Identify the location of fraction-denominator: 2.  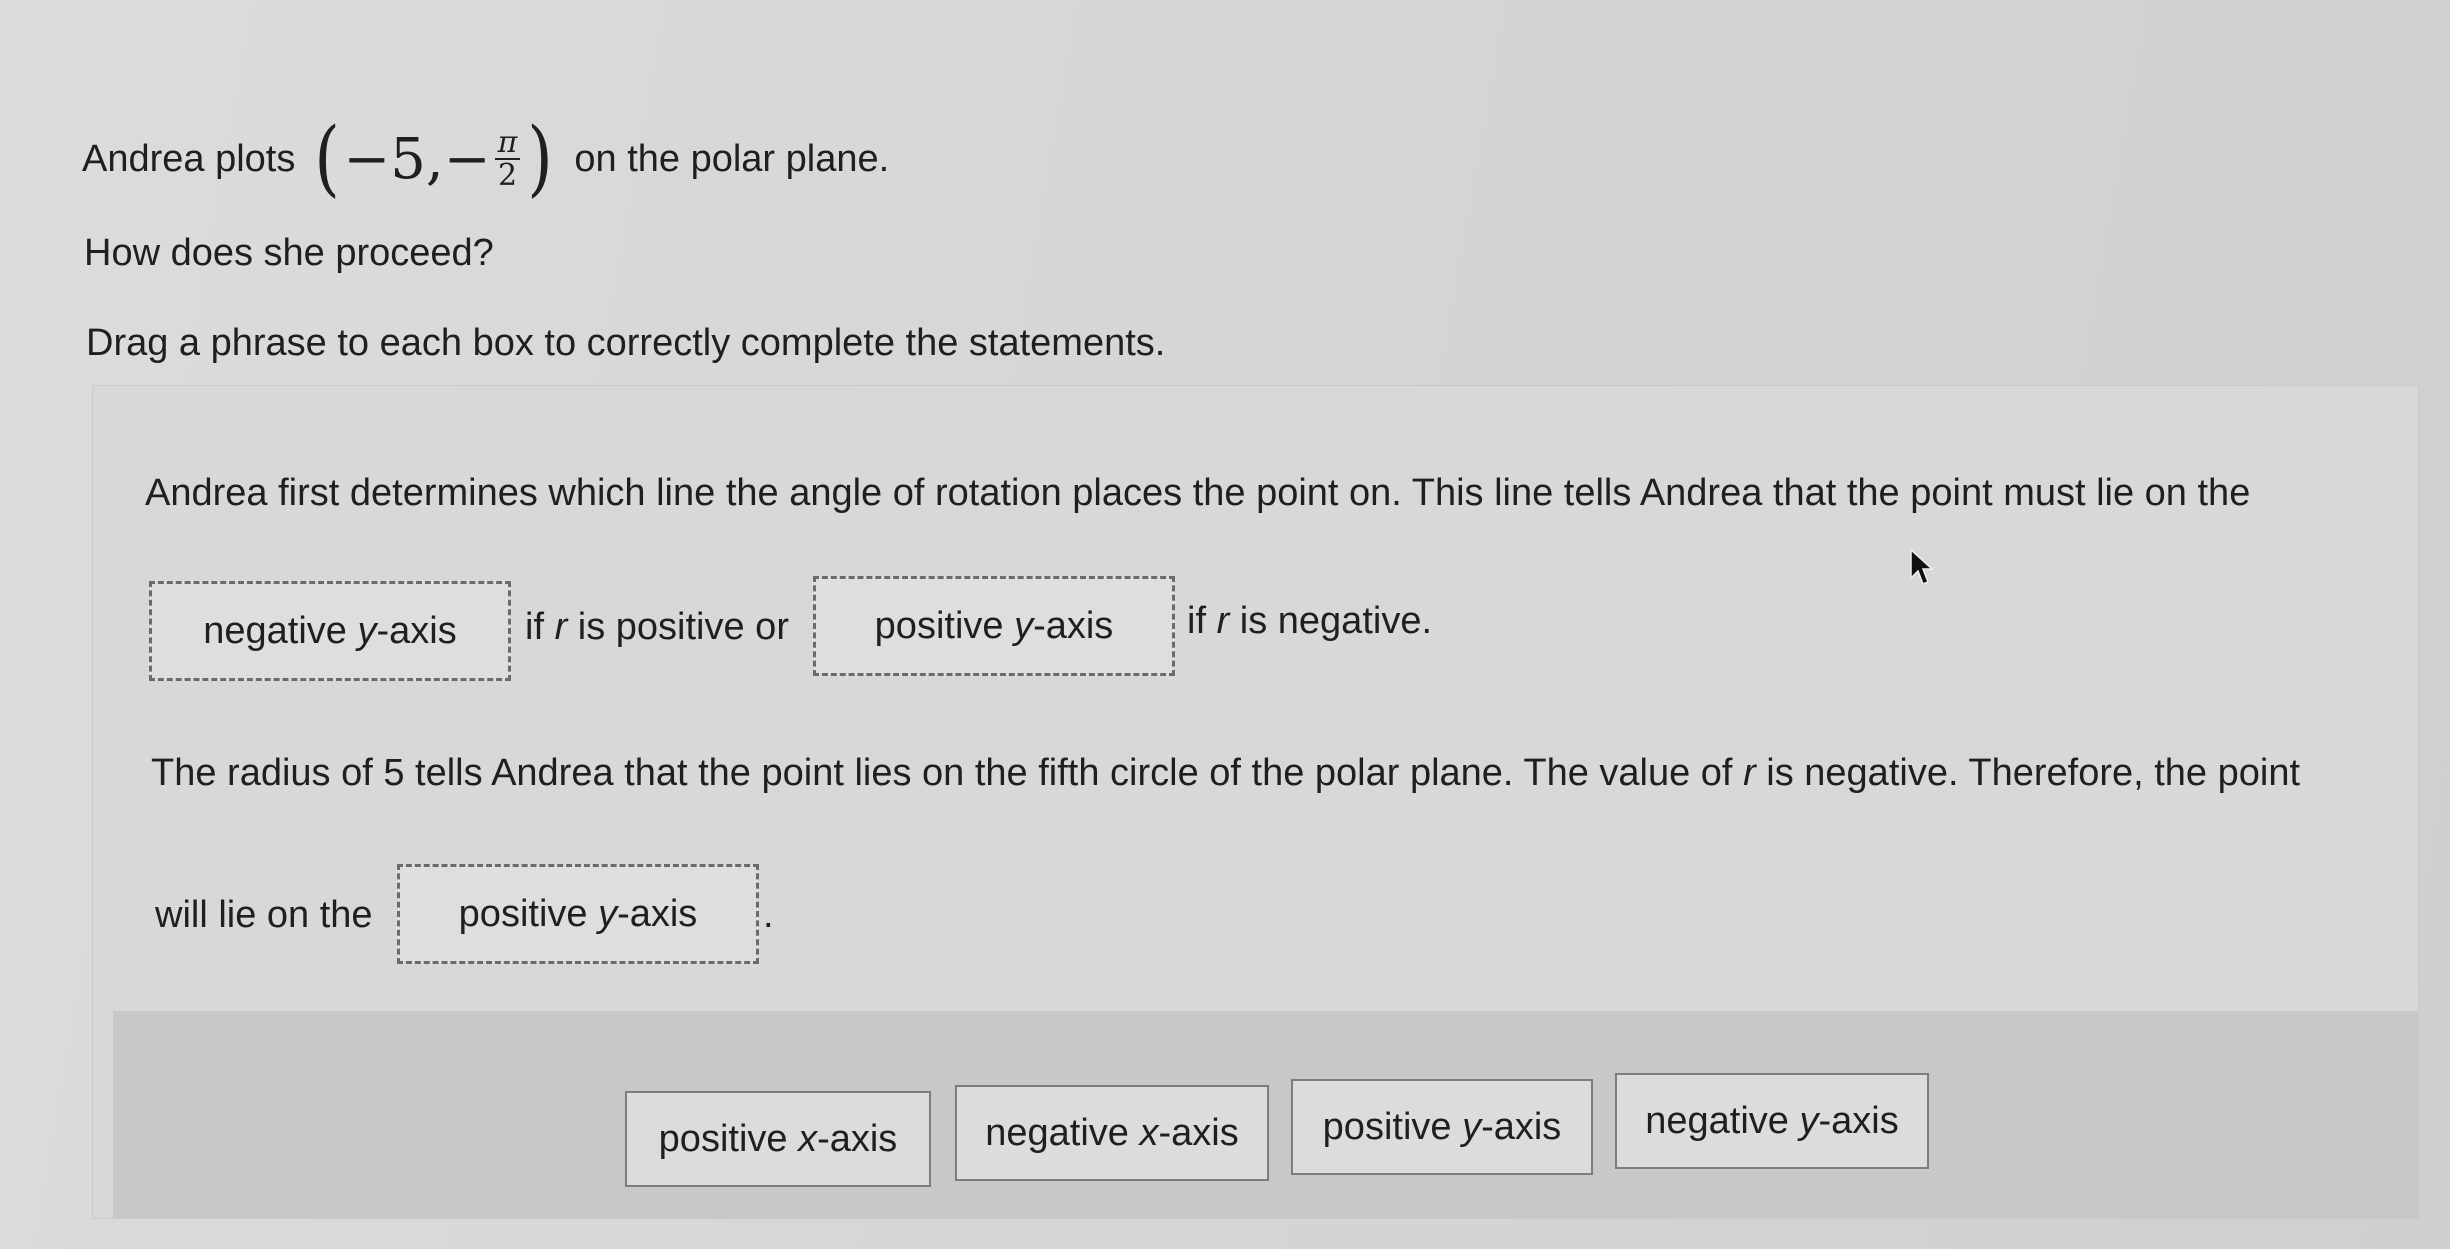
(507, 175).